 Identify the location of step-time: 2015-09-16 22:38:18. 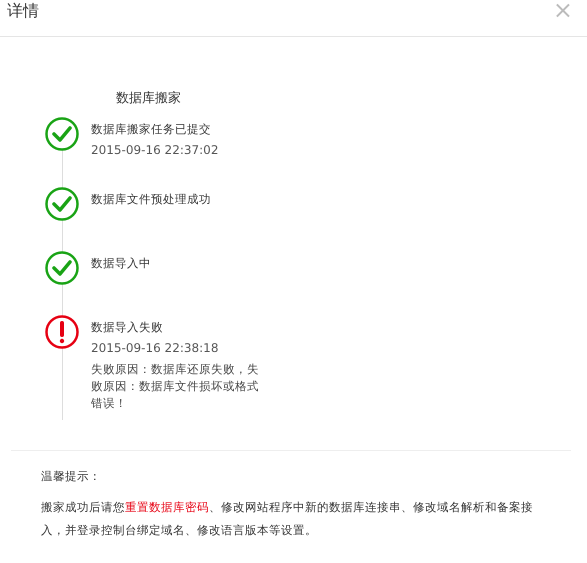
(155, 348).